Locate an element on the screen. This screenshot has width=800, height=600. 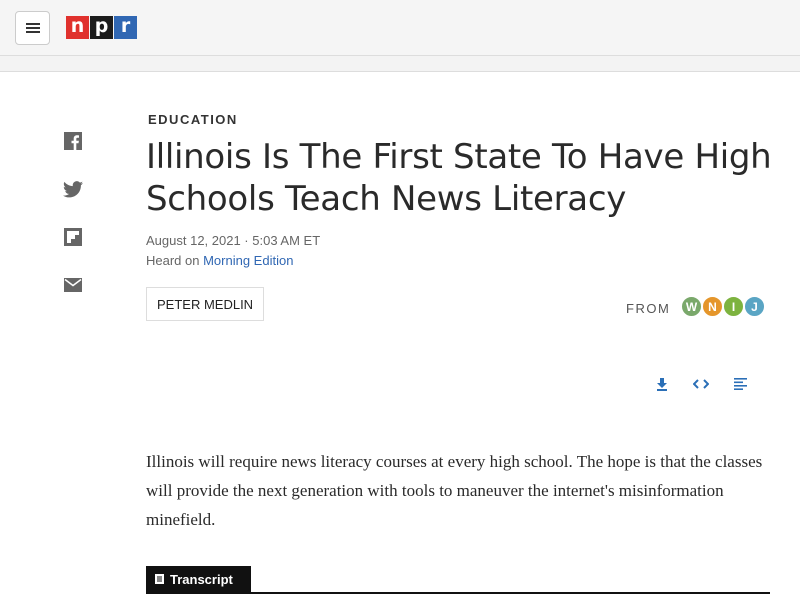
logo-letter-n: n is located at coordinates (77, 27).